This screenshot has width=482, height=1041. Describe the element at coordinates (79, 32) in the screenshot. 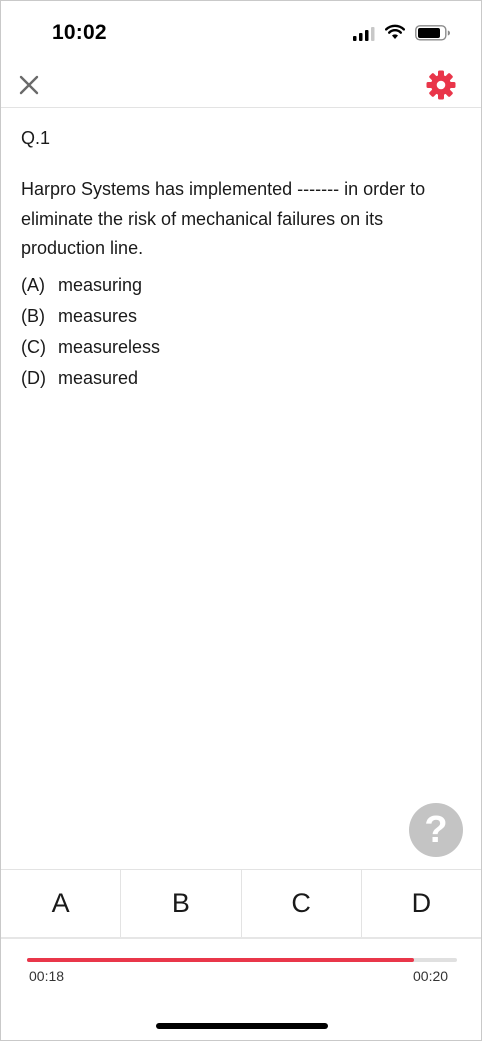

I see `status-time: 10:02` at that location.